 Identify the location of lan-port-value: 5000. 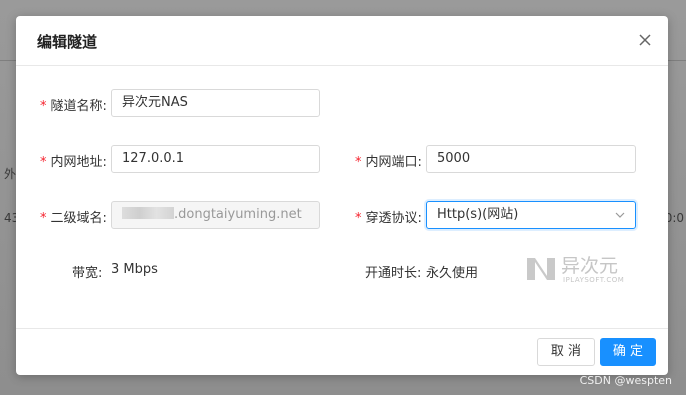
(454, 158).